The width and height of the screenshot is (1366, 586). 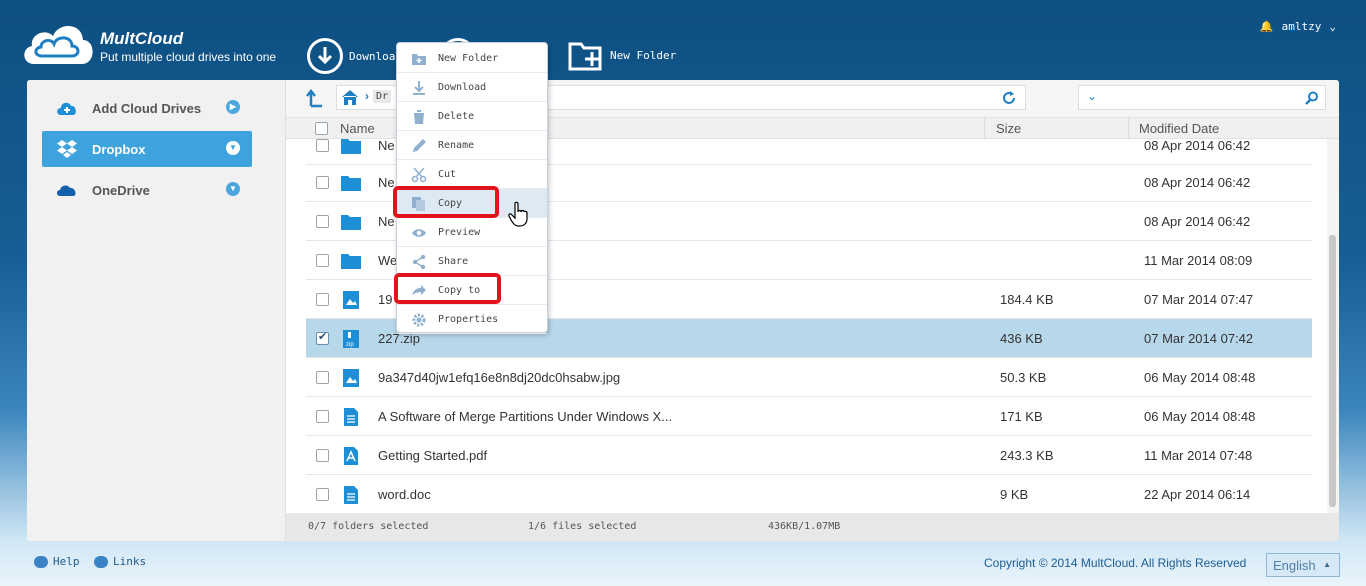 I want to click on folders-selected-status: 0/7 folders selected, so click(x=368, y=526).